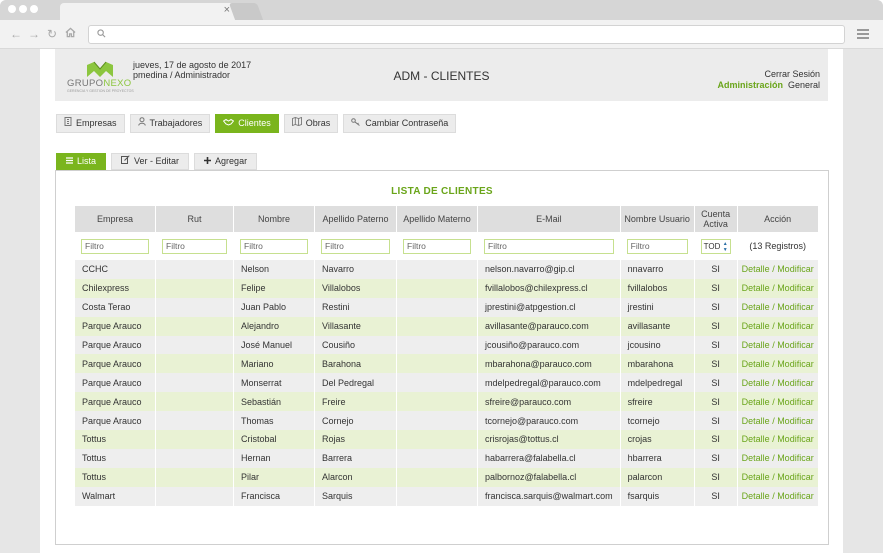 The height and width of the screenshot is (553, 883). I want to click on filter-apellido-materno-input, so click(437, 246).